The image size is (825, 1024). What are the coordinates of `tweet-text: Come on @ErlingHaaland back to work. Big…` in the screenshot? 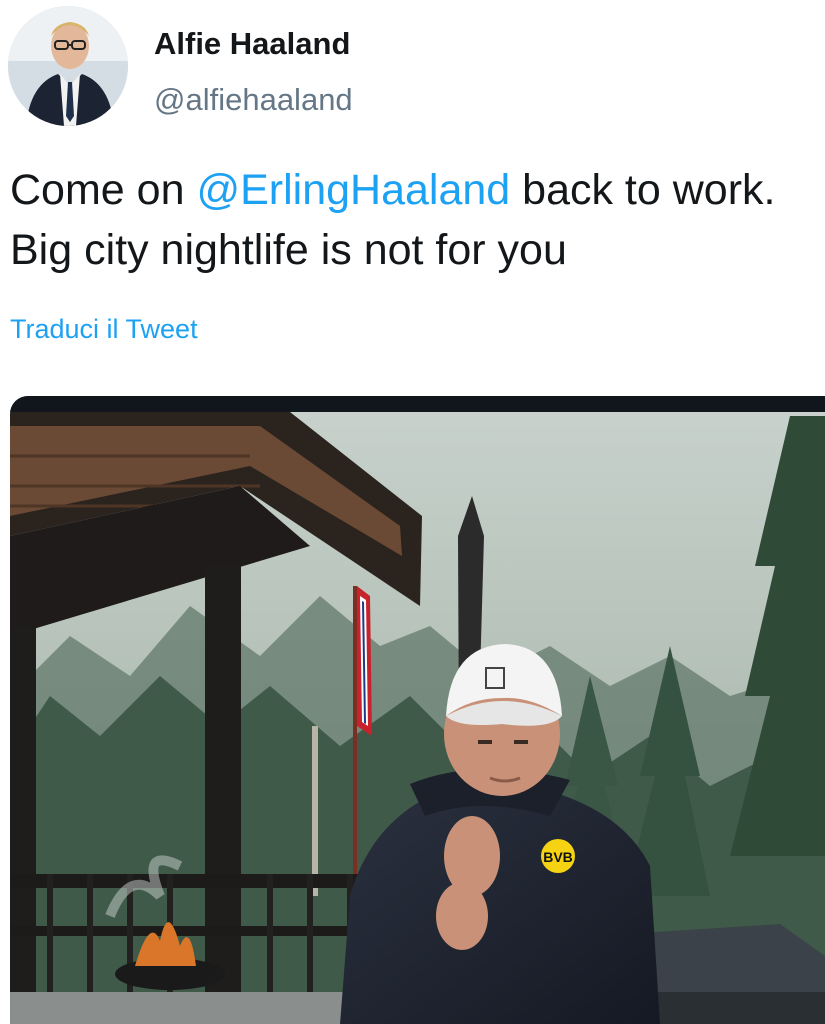 It's located at (412, 220).